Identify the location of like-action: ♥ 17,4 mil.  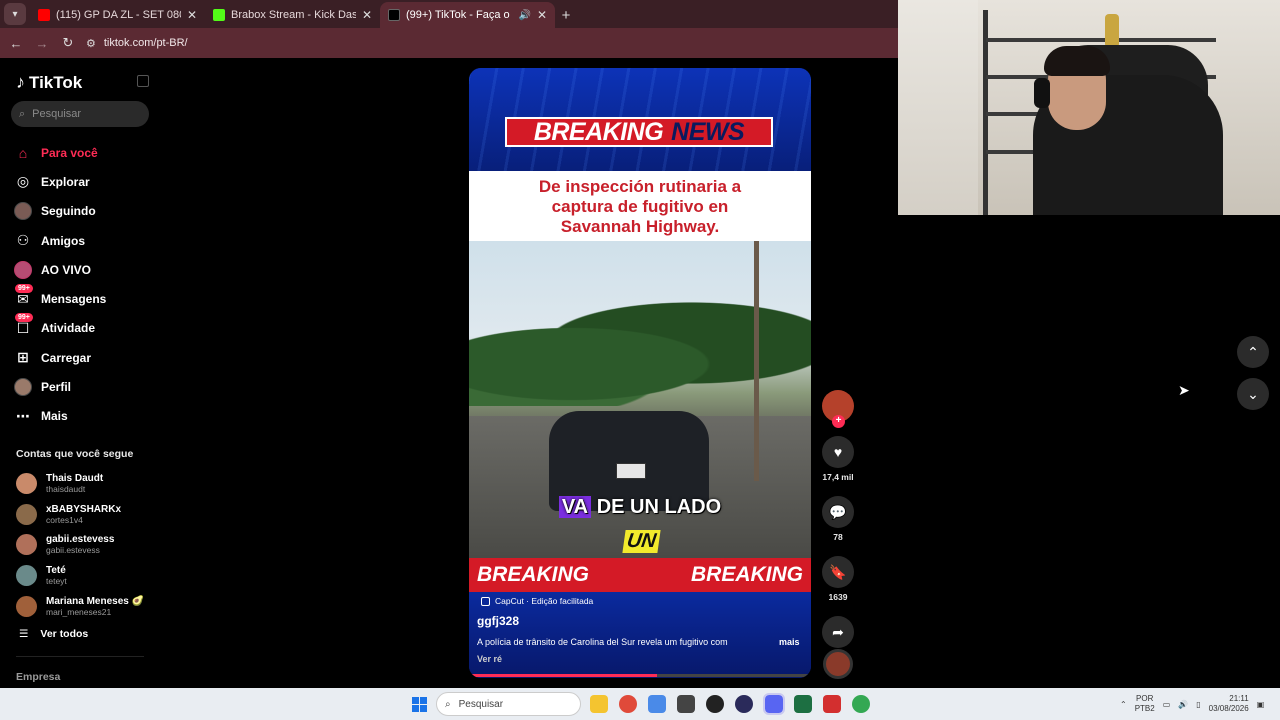
(838, 459).